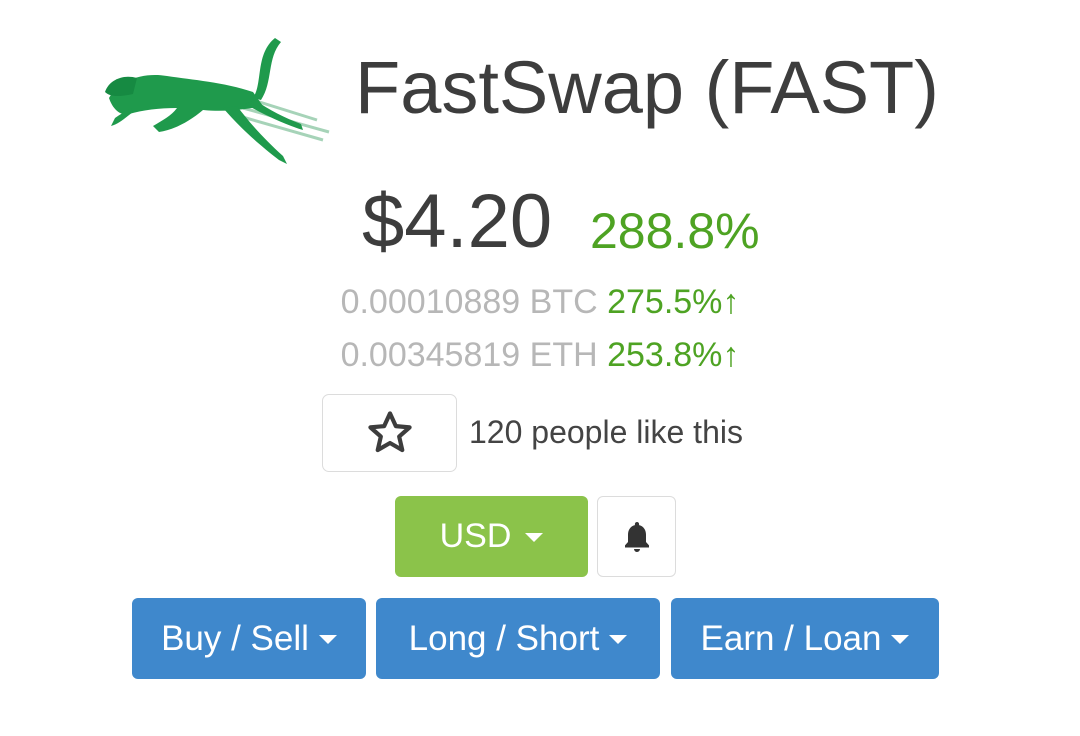  What do you see at coordinates (675, 231) in the screenshot?
I see `usd-price-change: 288.8%` at bounding box center [675, 231].